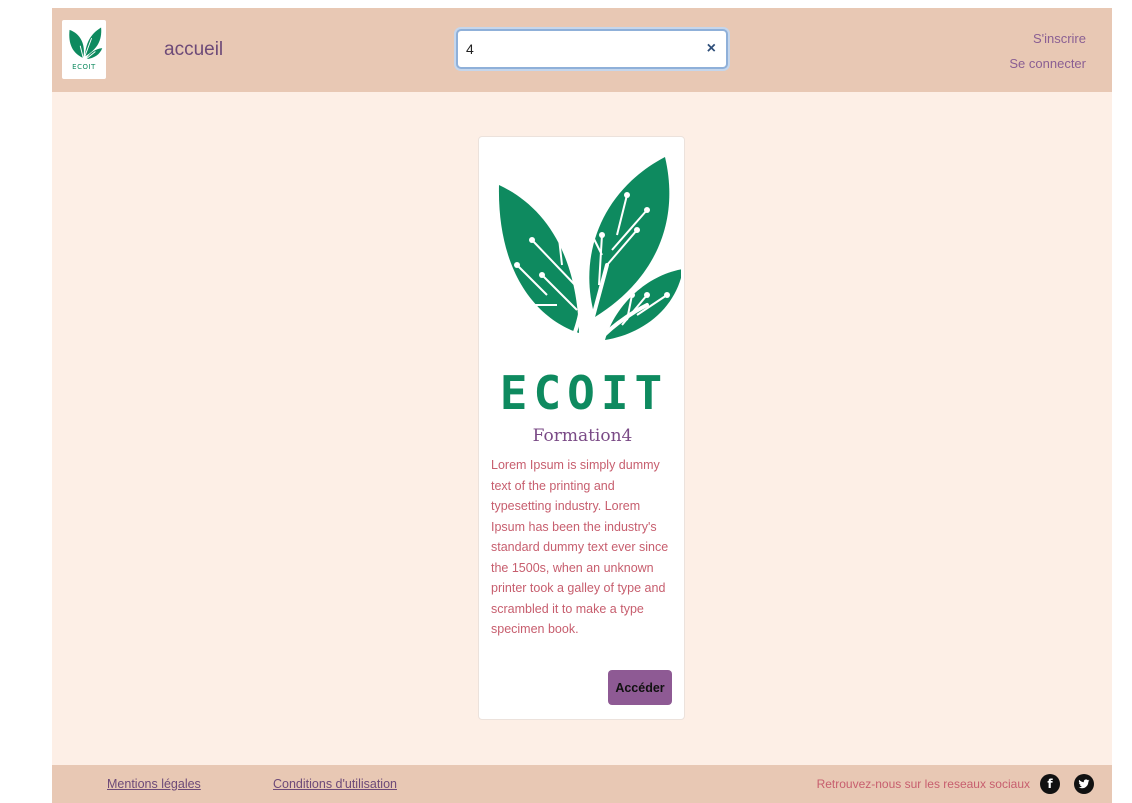  What do you see at coordinates (1047, 38) in the screenshot?
I see `signup-link: S'inscrire` at bounding box center [1047, 38].